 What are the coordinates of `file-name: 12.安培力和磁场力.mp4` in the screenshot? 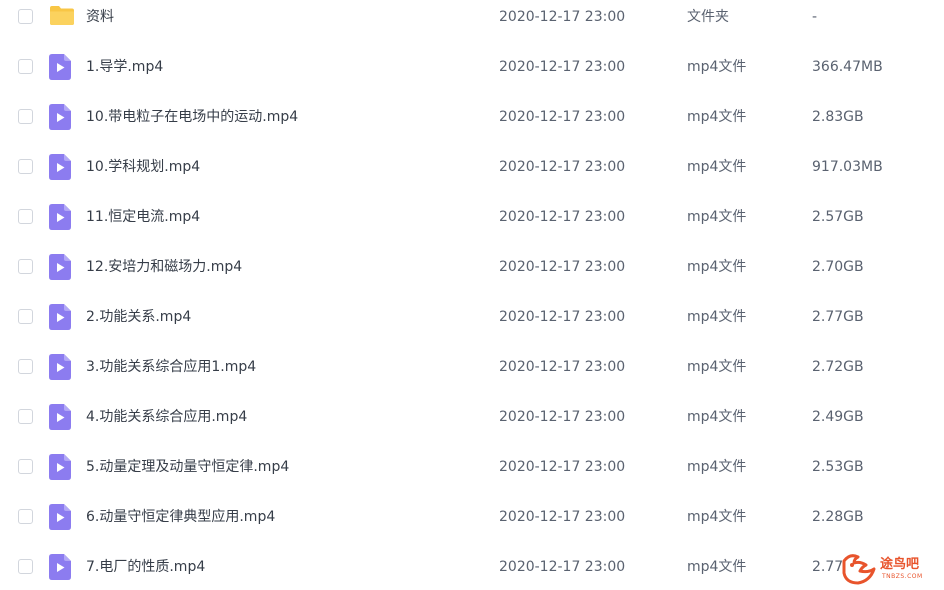 It's located at (164, 267).